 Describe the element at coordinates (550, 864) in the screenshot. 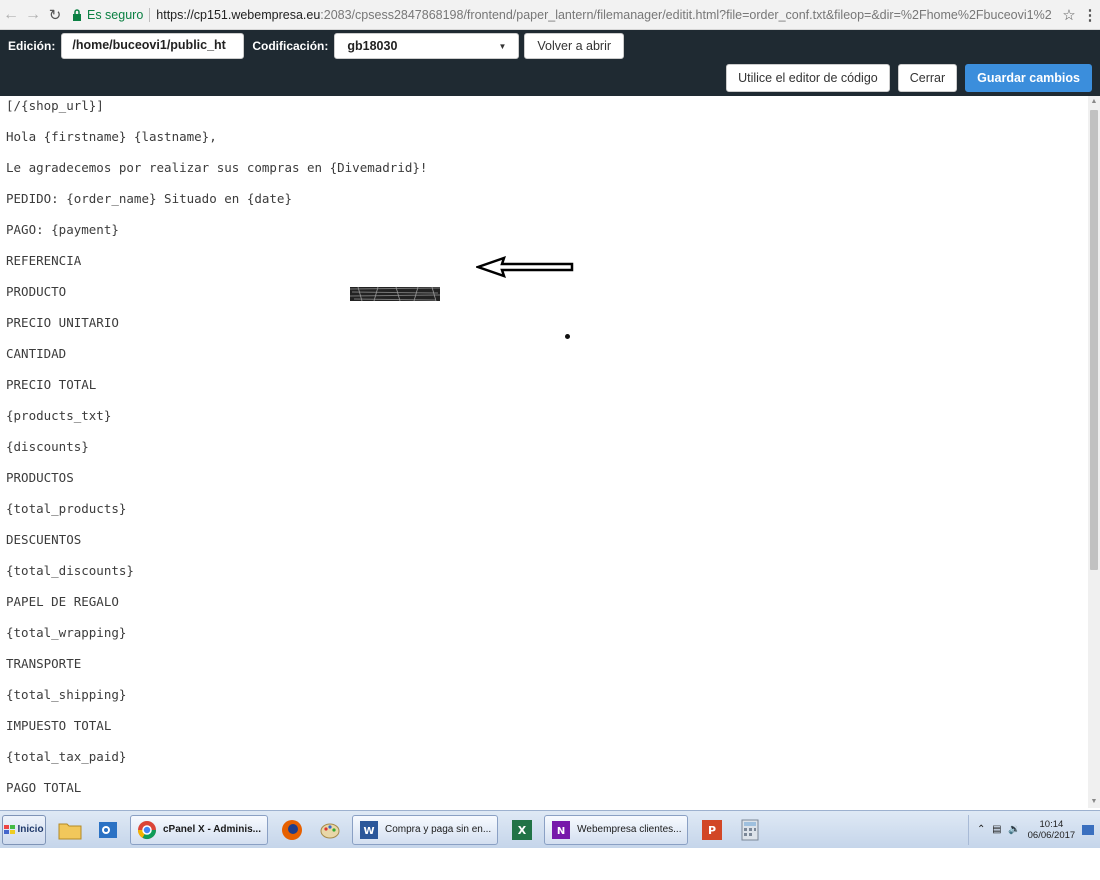

I see `screen-margin` at that location.